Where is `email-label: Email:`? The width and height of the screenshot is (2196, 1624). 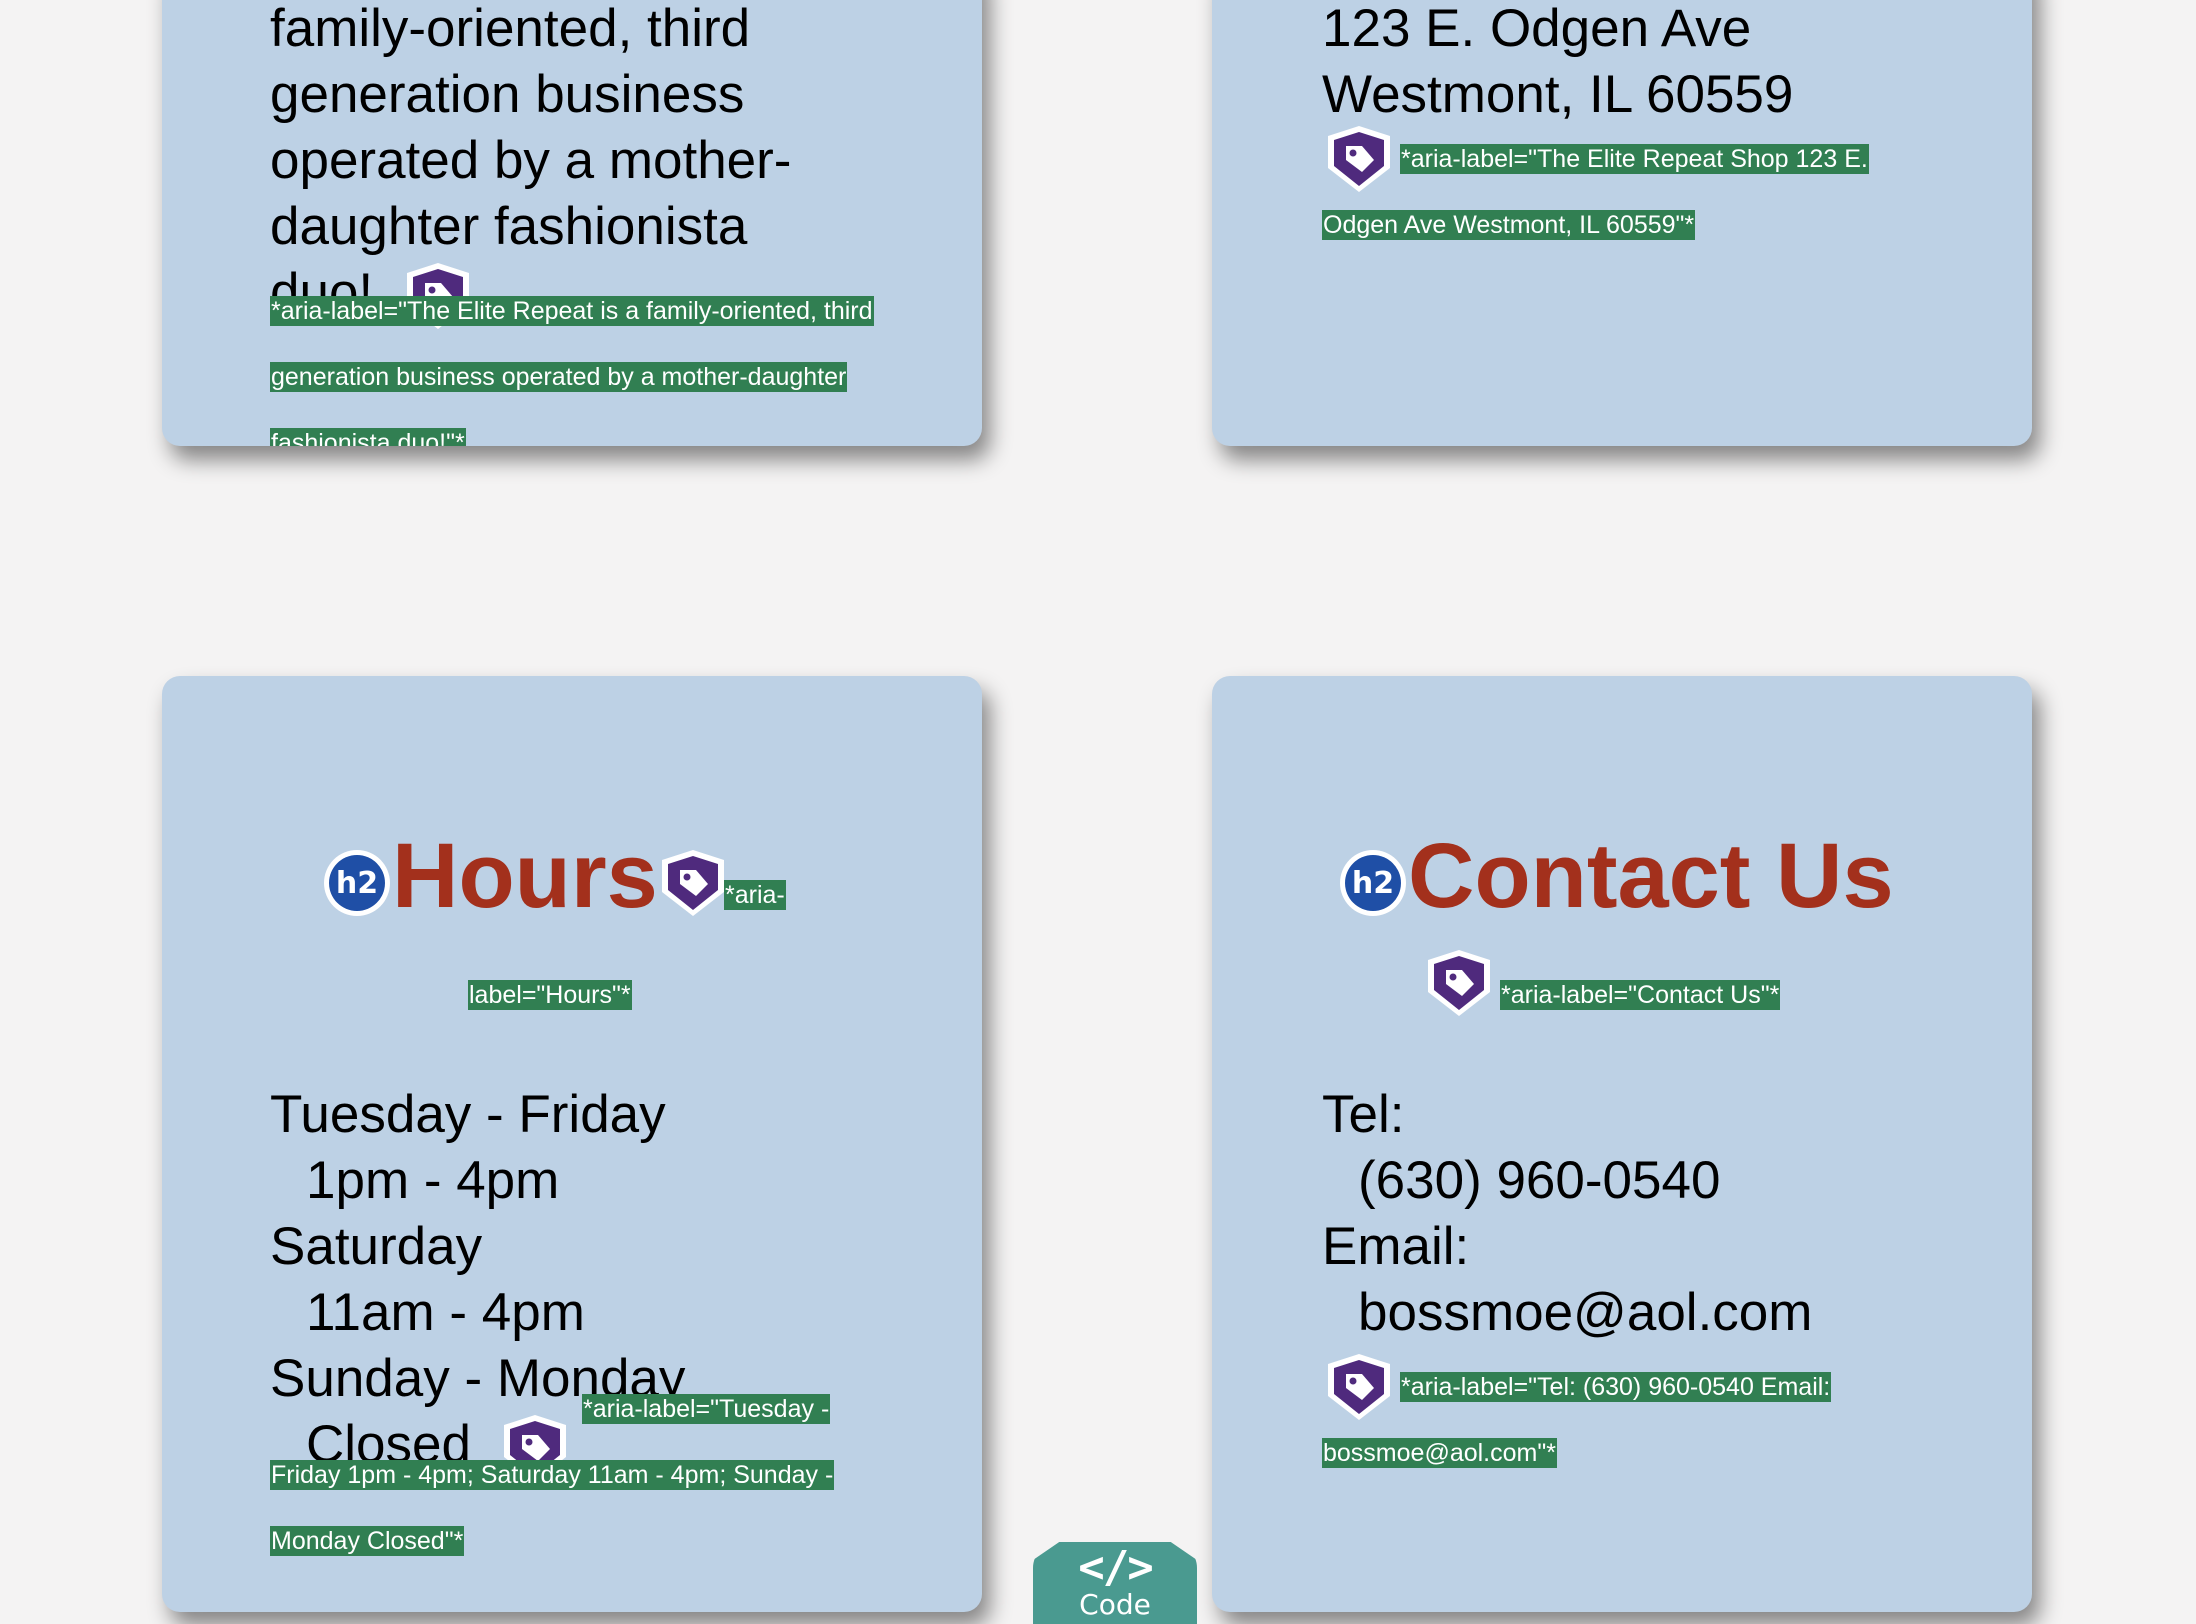
email-label: Email: is located at coordinates (1396, 1246).